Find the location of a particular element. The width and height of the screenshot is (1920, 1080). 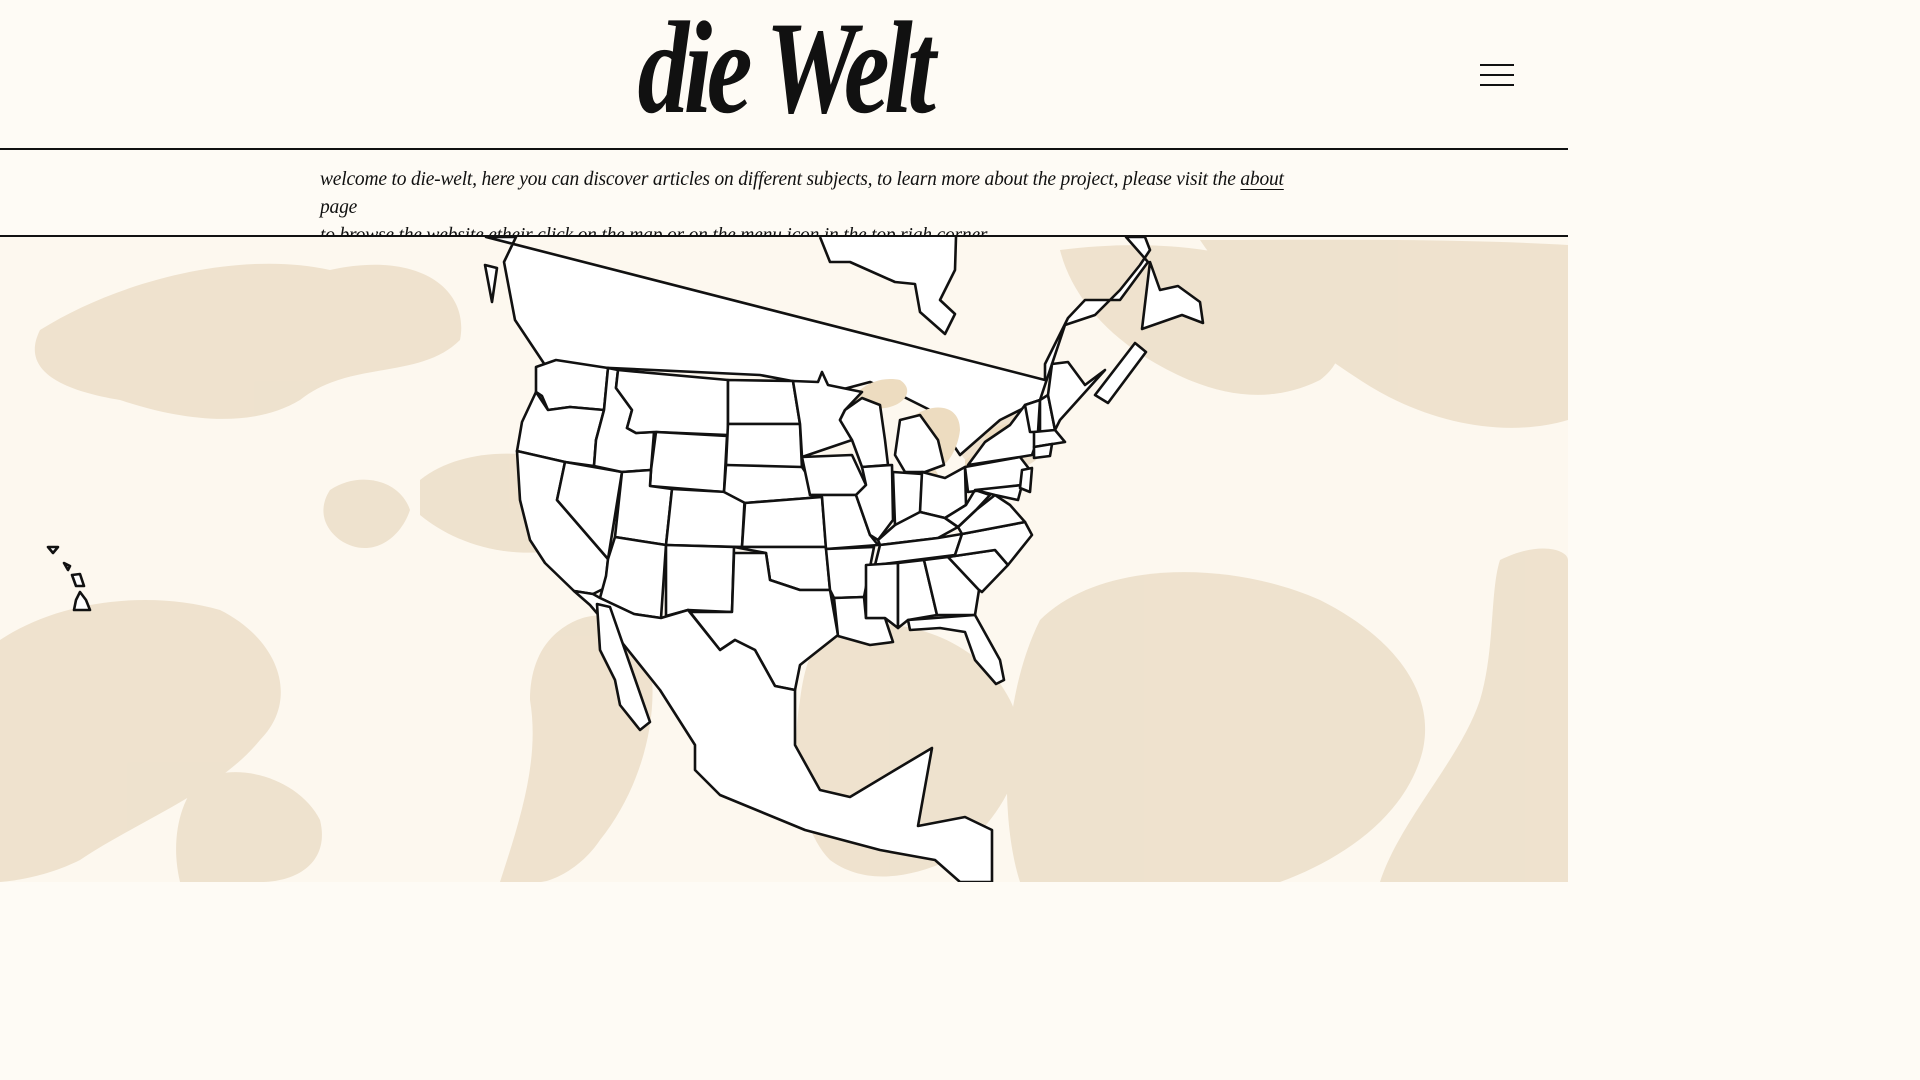

banner-text-part2: page is located at coordinates (339, 207).